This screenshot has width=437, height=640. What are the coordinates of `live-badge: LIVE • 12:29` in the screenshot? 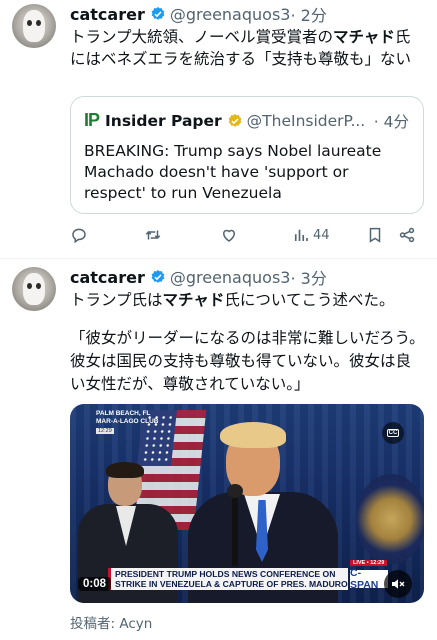 It's located at (369, 563).